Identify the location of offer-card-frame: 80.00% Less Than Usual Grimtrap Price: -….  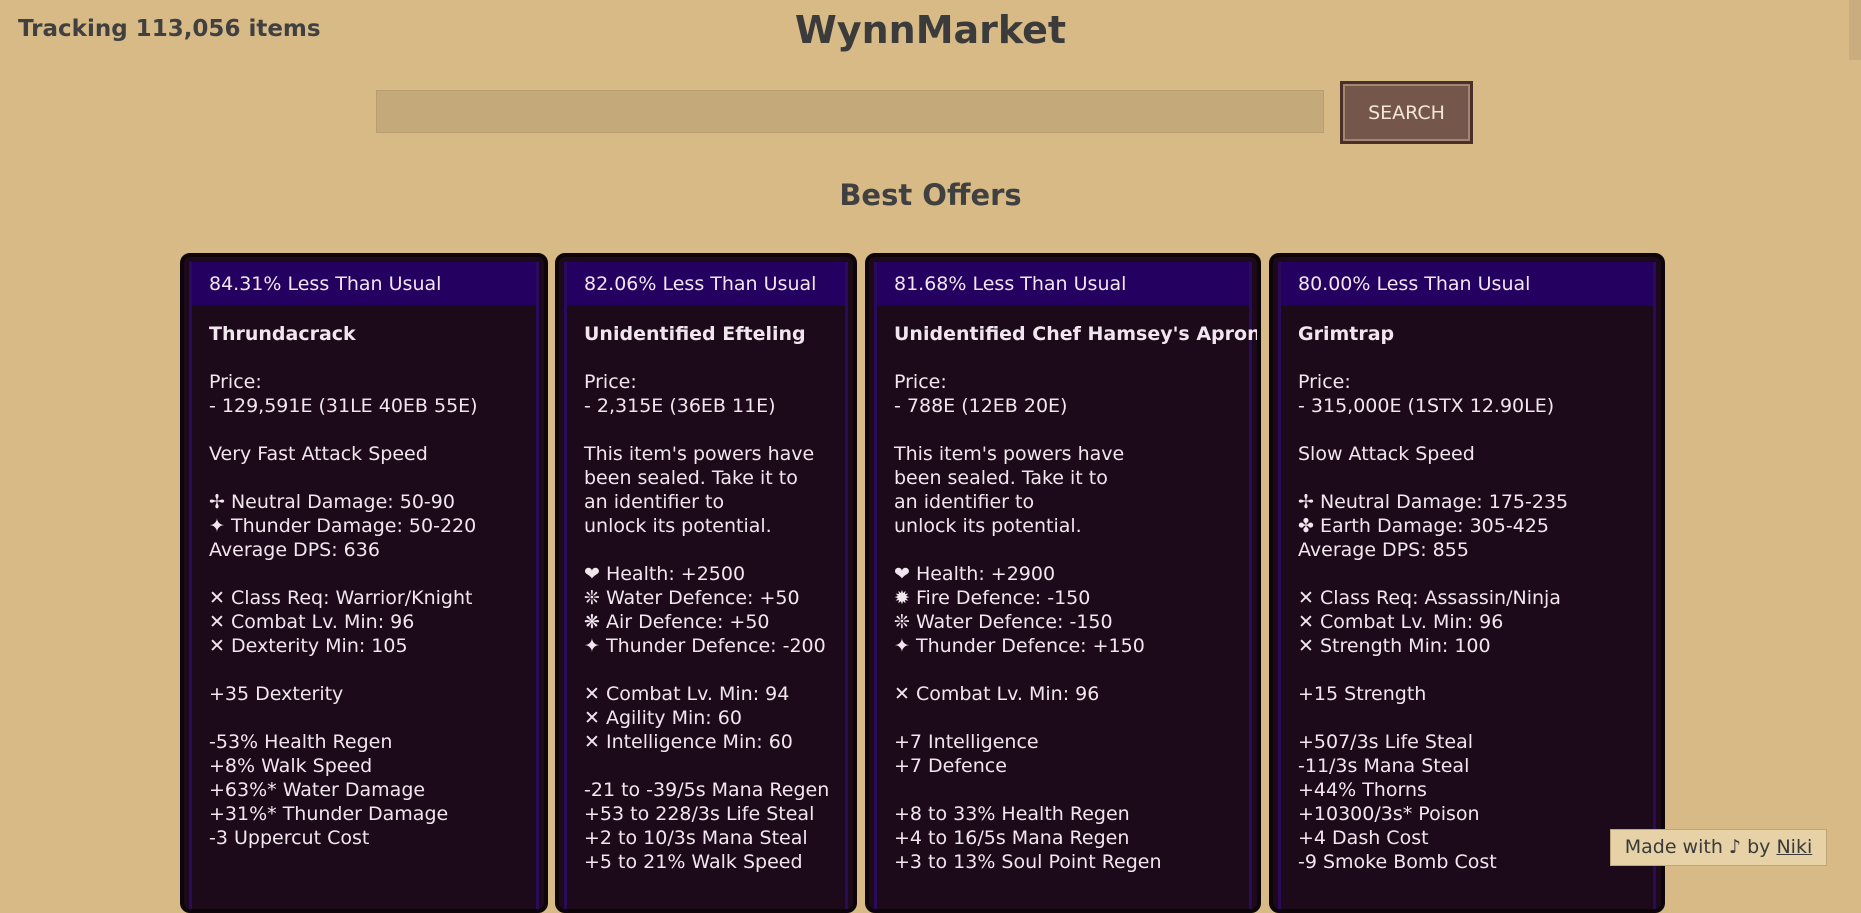
(1467, 585).